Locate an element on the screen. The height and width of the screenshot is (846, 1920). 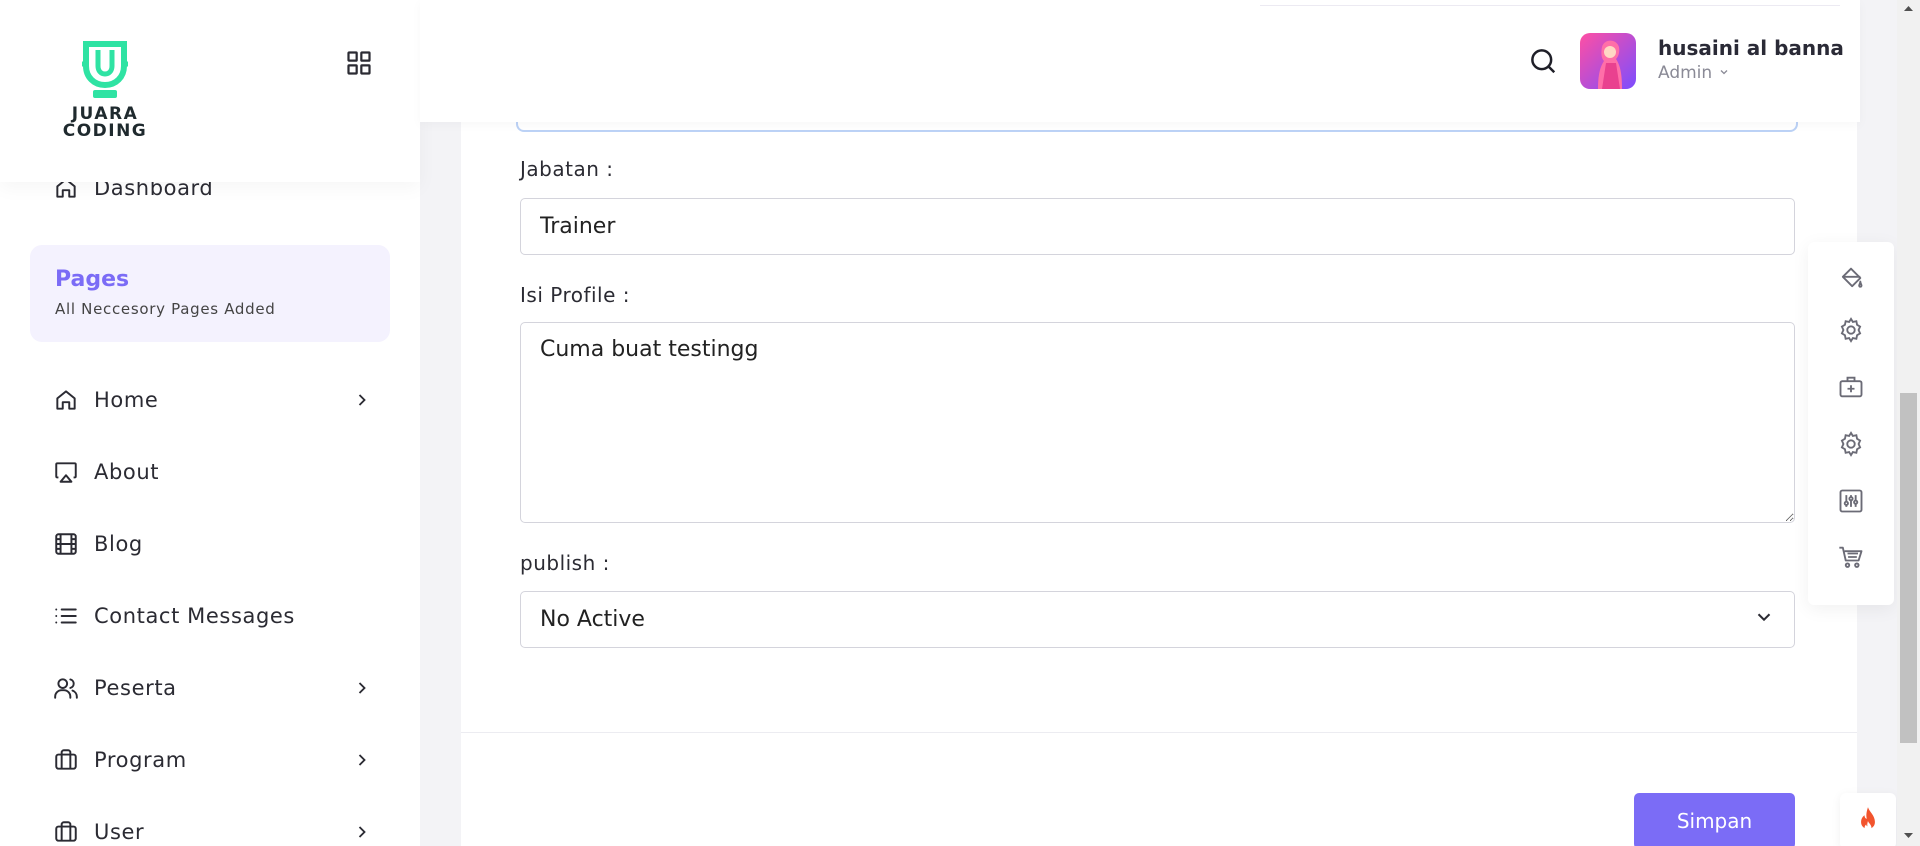
airplay-icon is located at coordinates (66, 472).